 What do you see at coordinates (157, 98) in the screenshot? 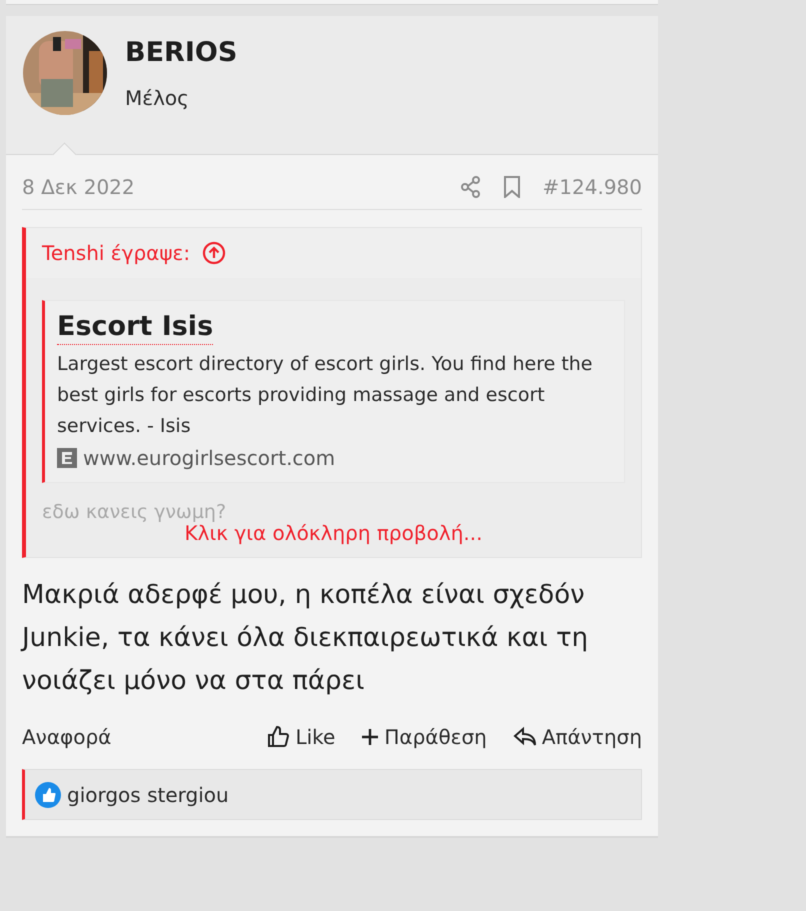
I see `user-role: Μέλος` at bounding box center [157, 98].